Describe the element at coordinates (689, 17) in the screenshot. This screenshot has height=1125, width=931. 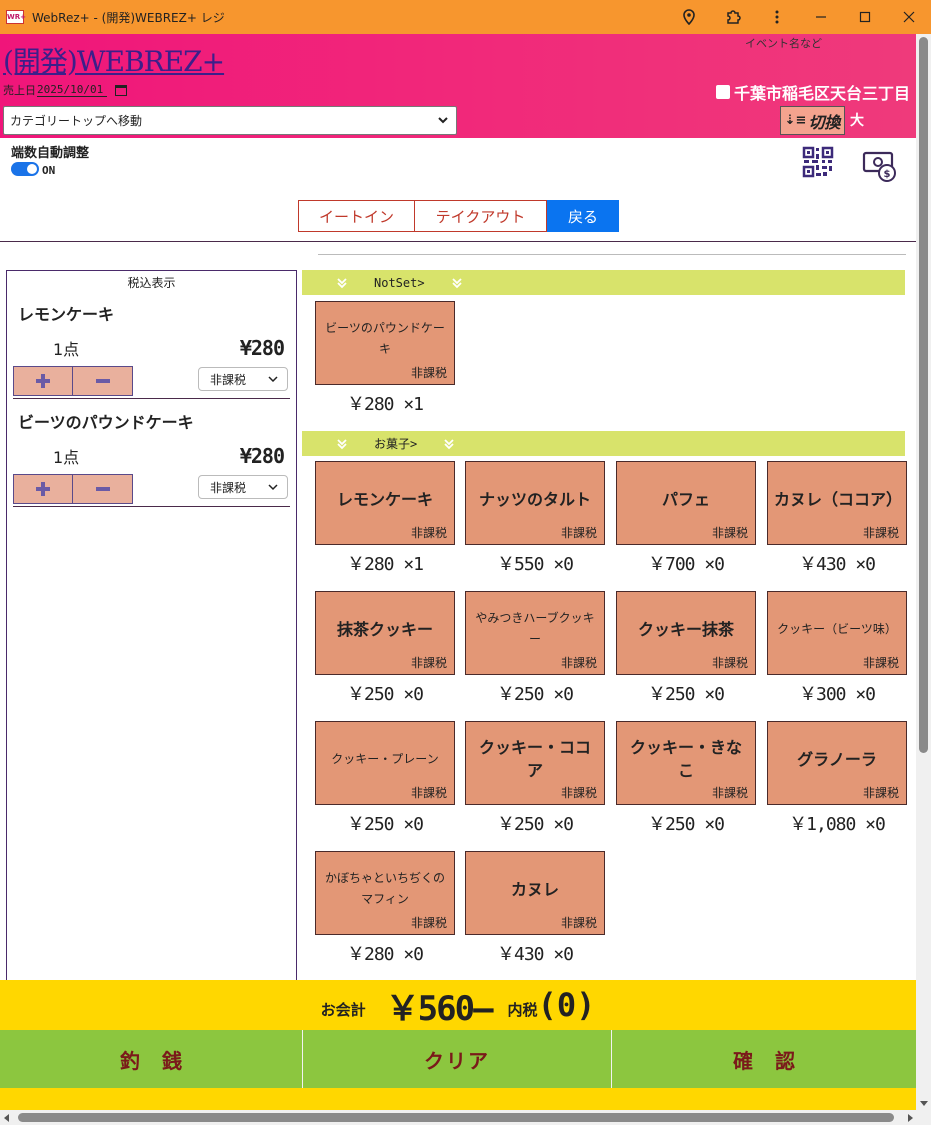
I see `location-icon` at that location.